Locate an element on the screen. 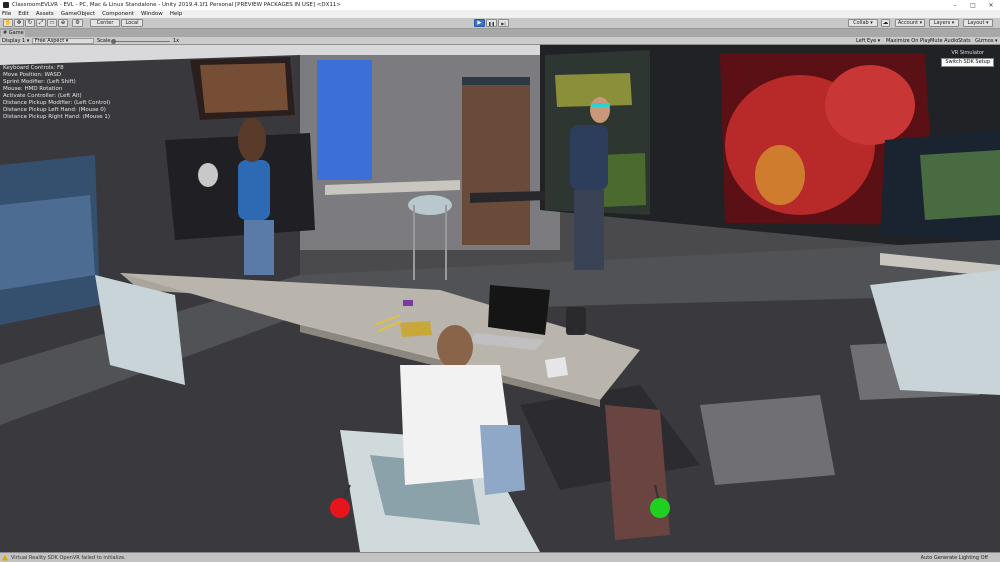 The image size is (1000, 562). help-line: Sprint Modifier: (Left Shift) is located at coordinates (39, 82).